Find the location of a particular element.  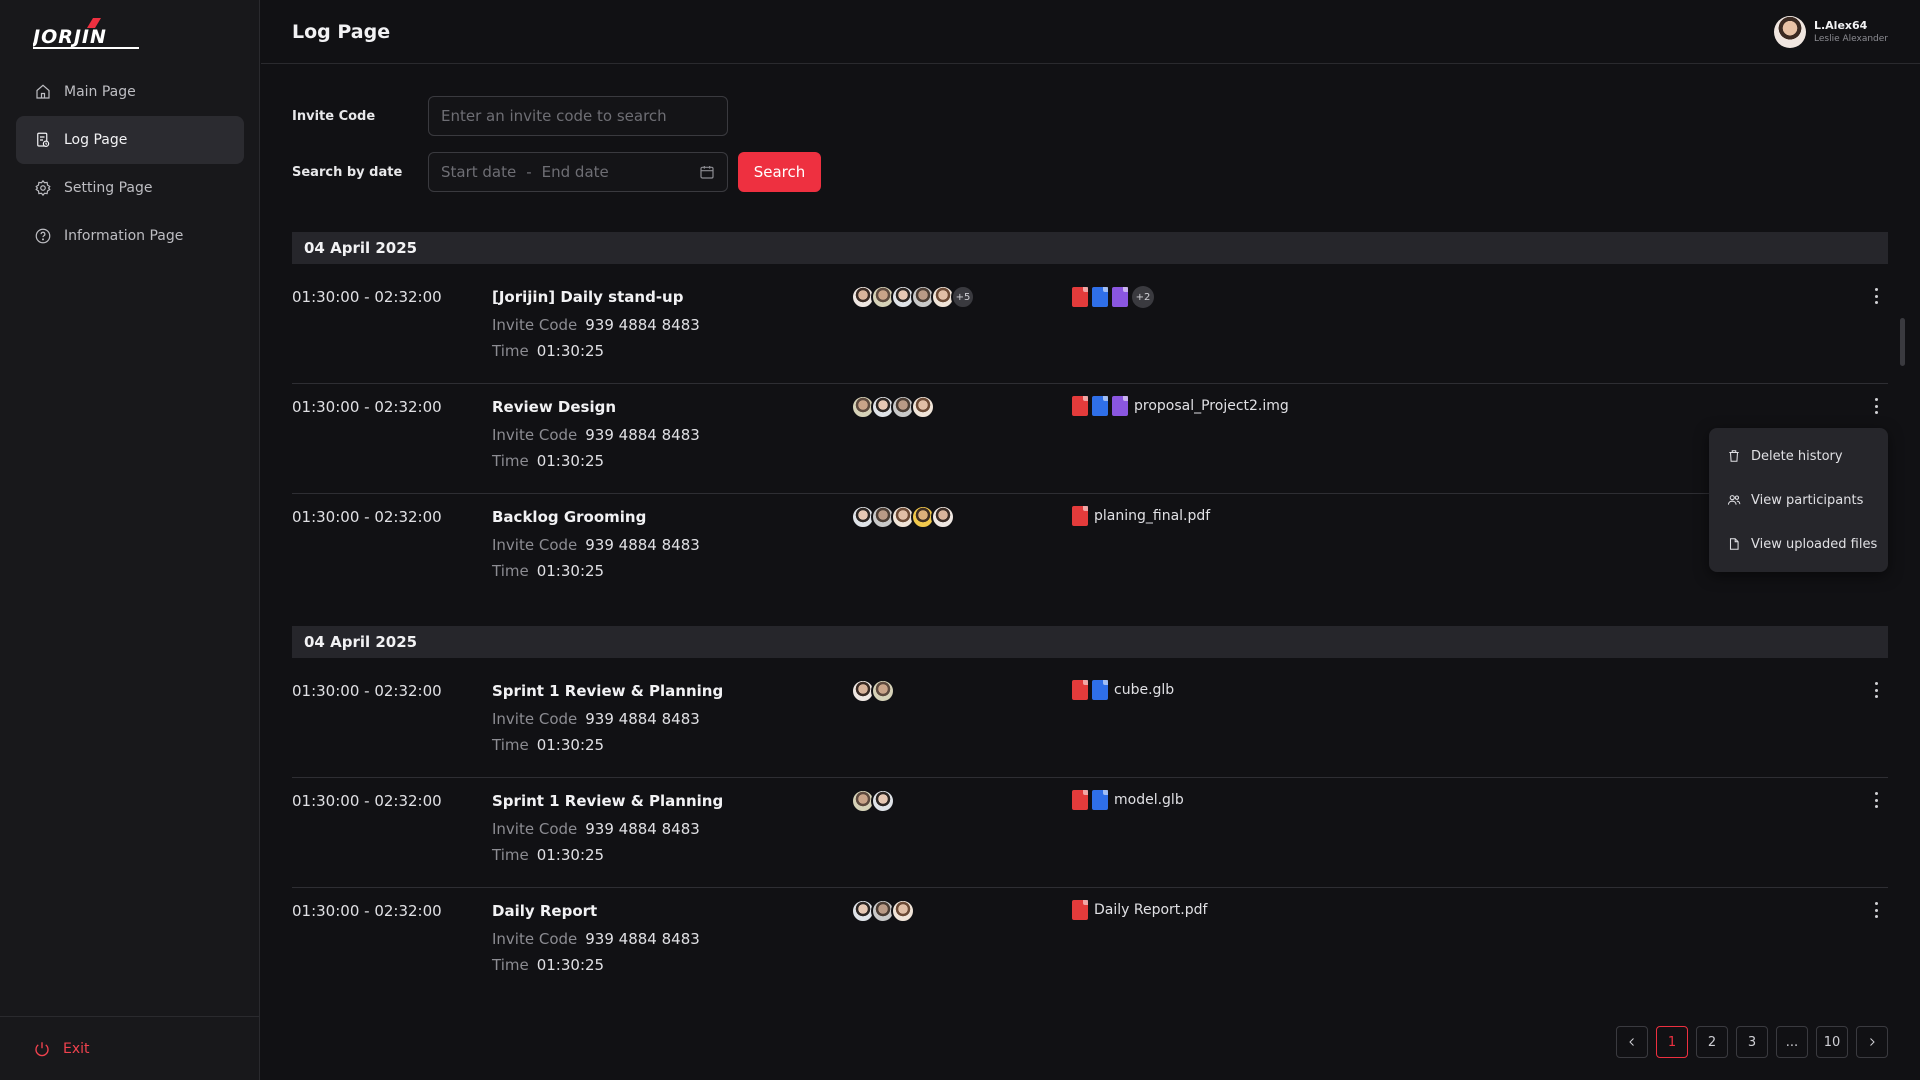

sidebar-item-log-page: Log Page is located at coordinates (130, 140).